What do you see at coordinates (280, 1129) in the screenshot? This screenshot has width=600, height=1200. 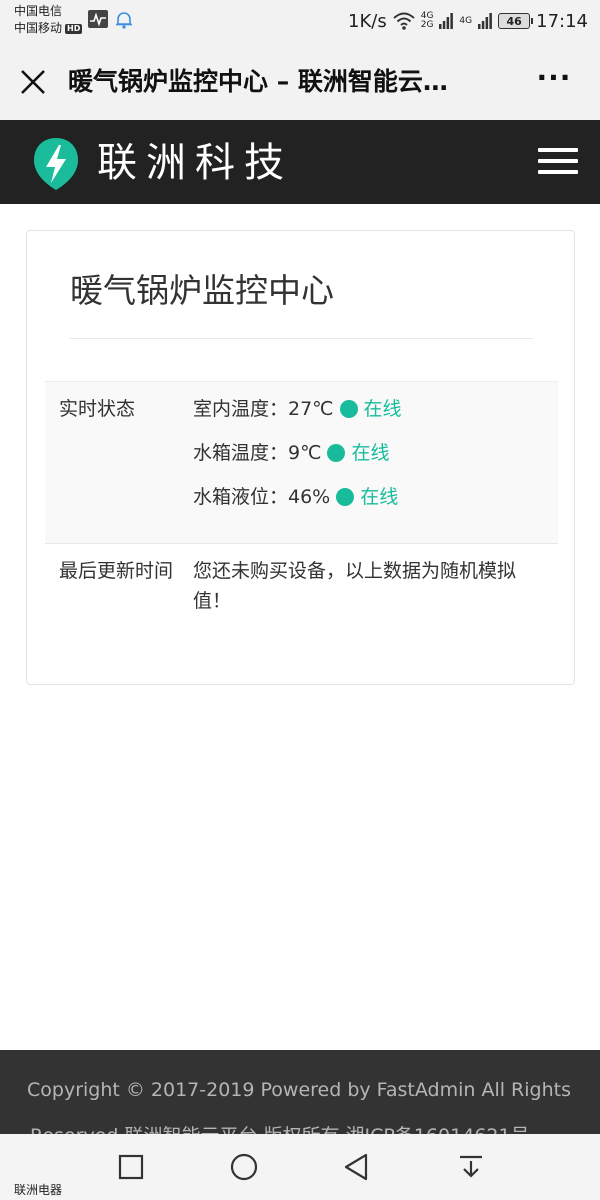 I see `icp-text: Reserved 联洲智能云平台 版权所有 湘ICP备16014621号` at bounding box center [280, 1129].